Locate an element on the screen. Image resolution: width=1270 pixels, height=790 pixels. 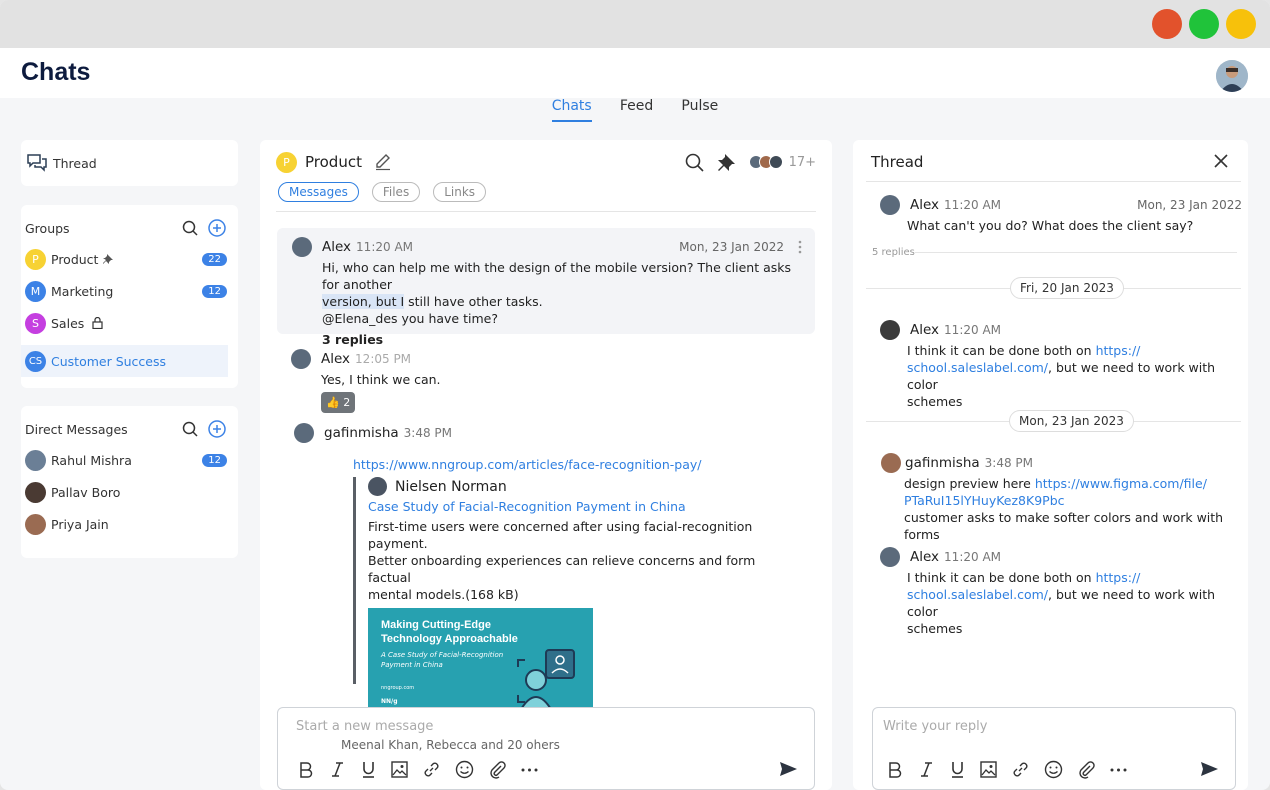
group-name: Marketing is located at coordinates (82, 291).